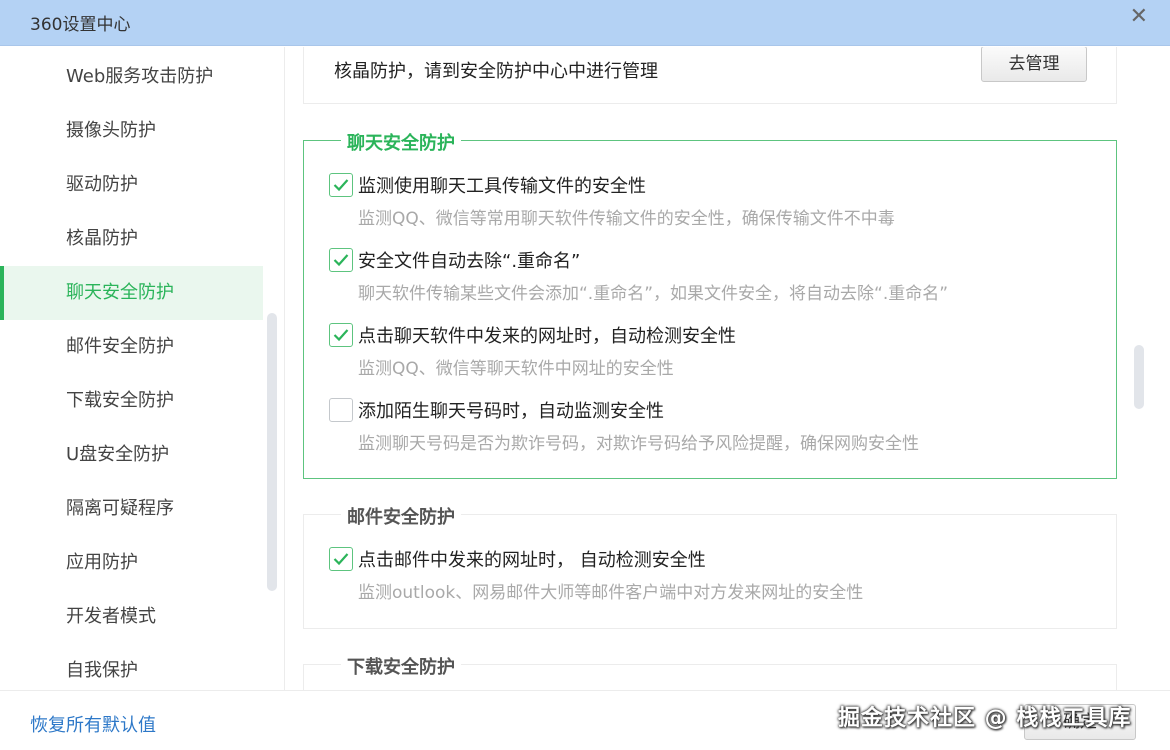  What do you see at coordinates (626, 219) in the screenshot?
I see `chat-file-desc: 监测QQ、微信等常用聊天软件传输文件的安全性，确保传输文件不中毒` at bounding box center [626, 219].